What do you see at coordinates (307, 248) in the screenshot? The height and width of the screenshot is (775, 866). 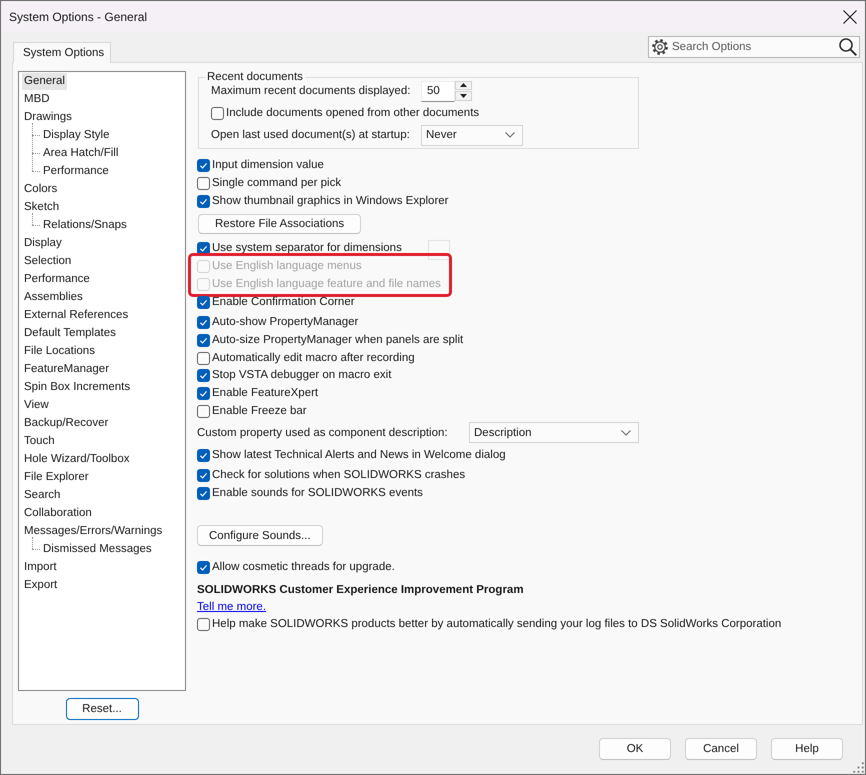 I see `checkbox-label: Use system separator for dimensions` at bounding box center [307, 248].